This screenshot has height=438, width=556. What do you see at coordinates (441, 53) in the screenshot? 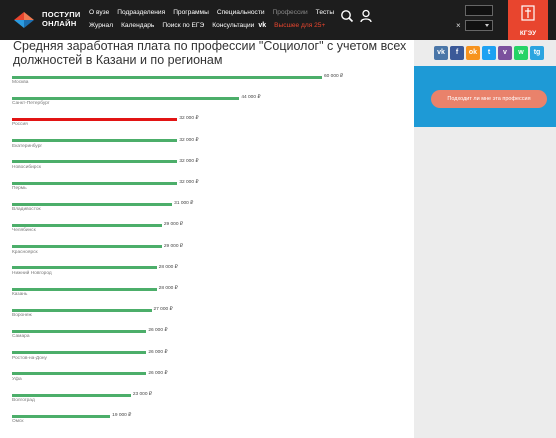
I see `vk-icon: vk` at bounding box center [441, 53].